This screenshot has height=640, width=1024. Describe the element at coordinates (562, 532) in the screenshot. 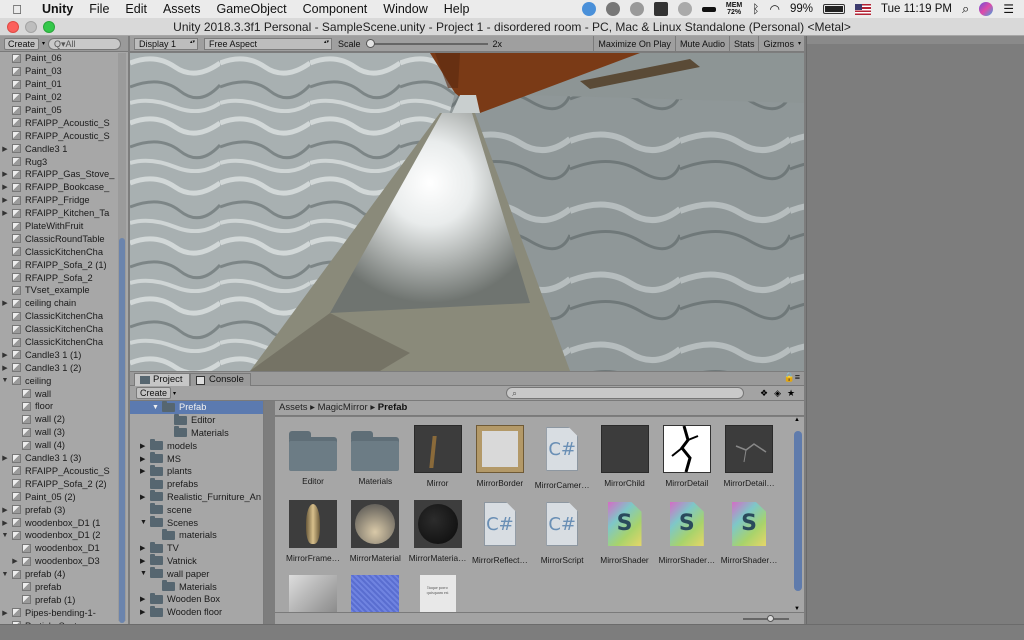

I see `asset-item: C# MirrorScript` at that location.